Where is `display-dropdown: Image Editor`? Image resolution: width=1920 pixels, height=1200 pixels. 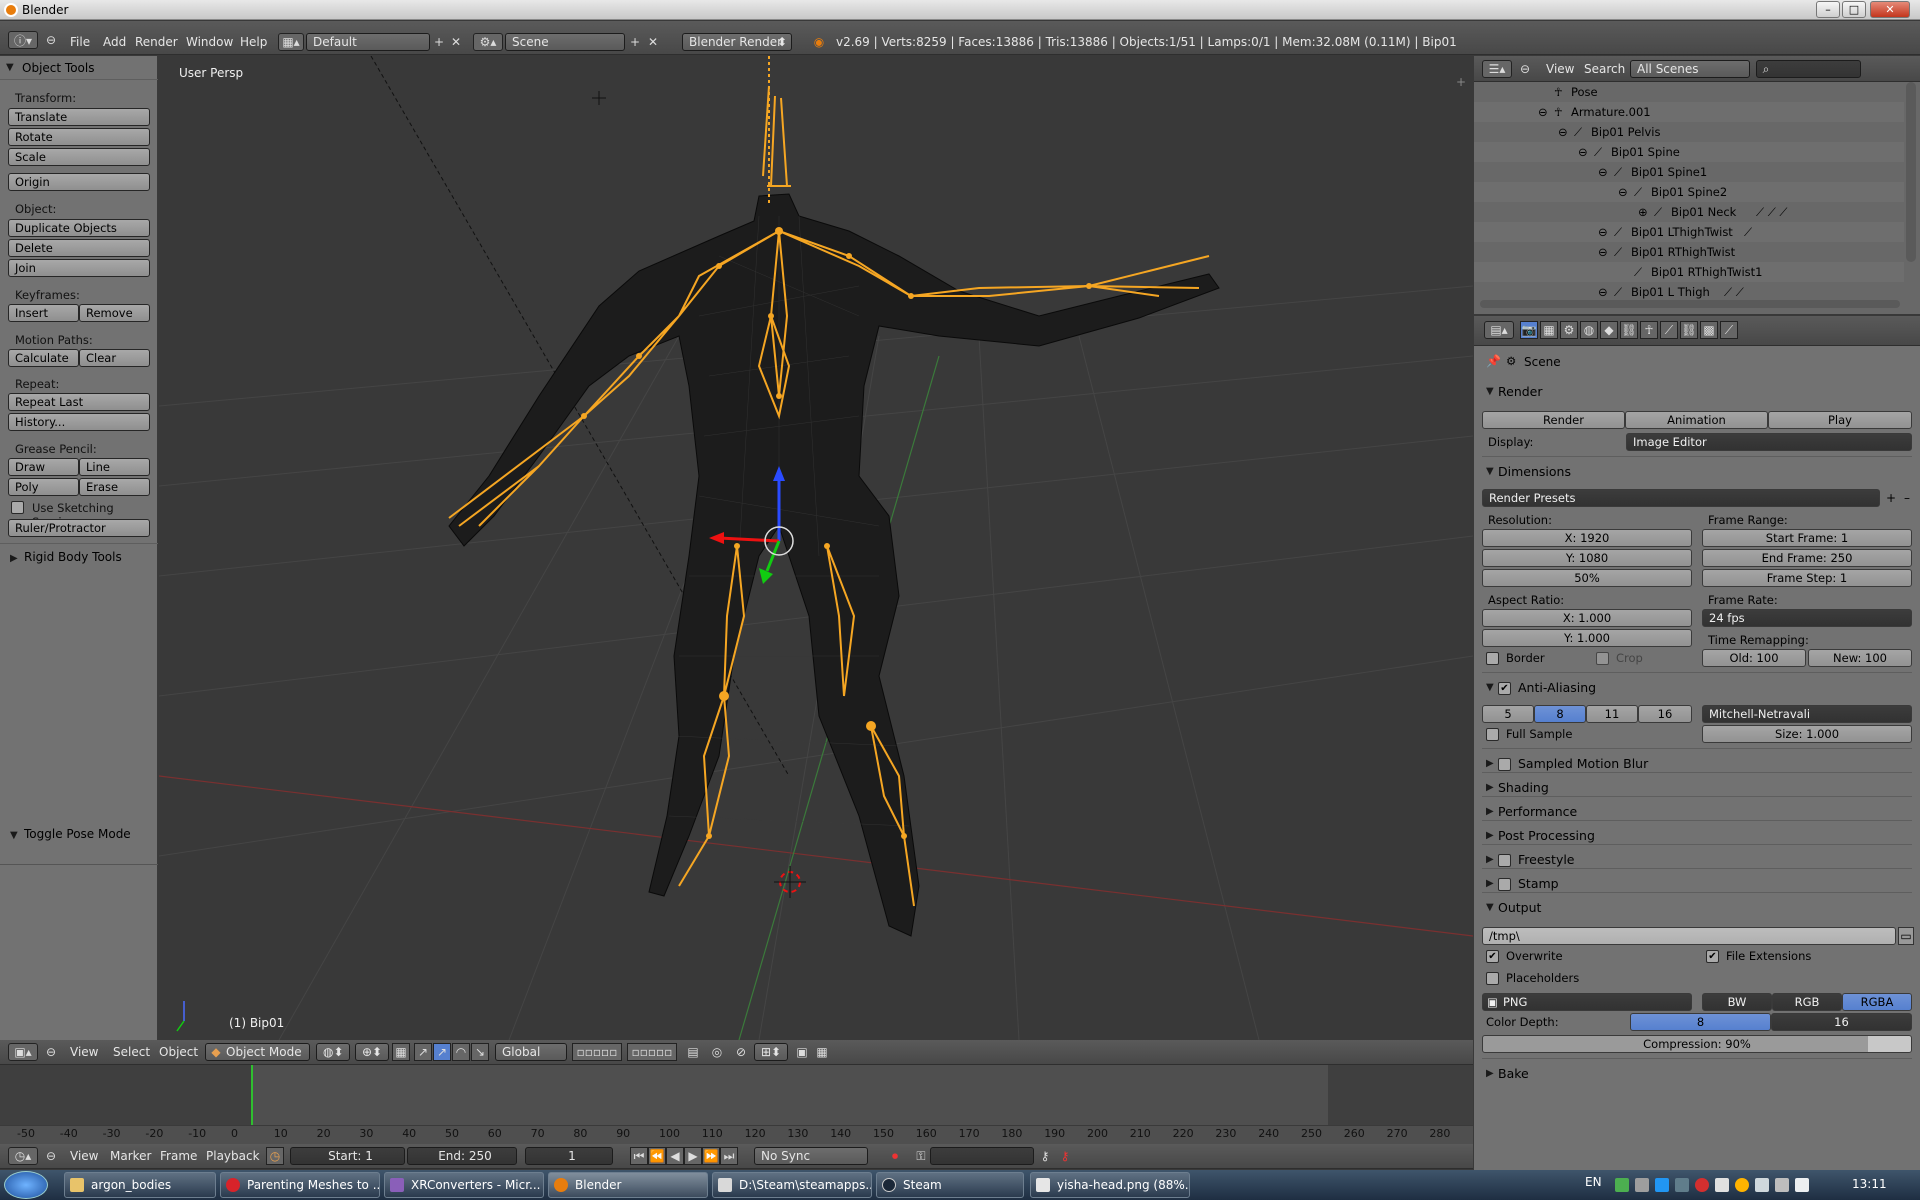
display-dropdown: Image Editor is located at coordinates (1769, 442).